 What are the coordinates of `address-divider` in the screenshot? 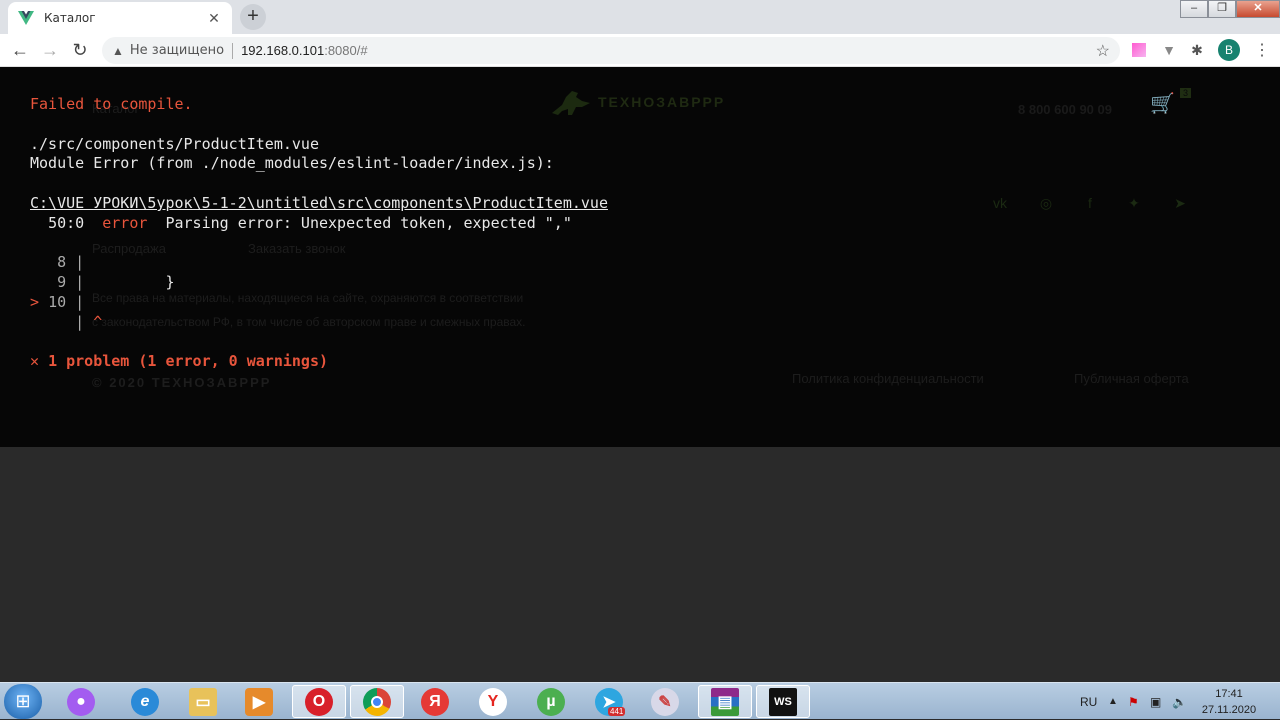 It's located at (233, 50).